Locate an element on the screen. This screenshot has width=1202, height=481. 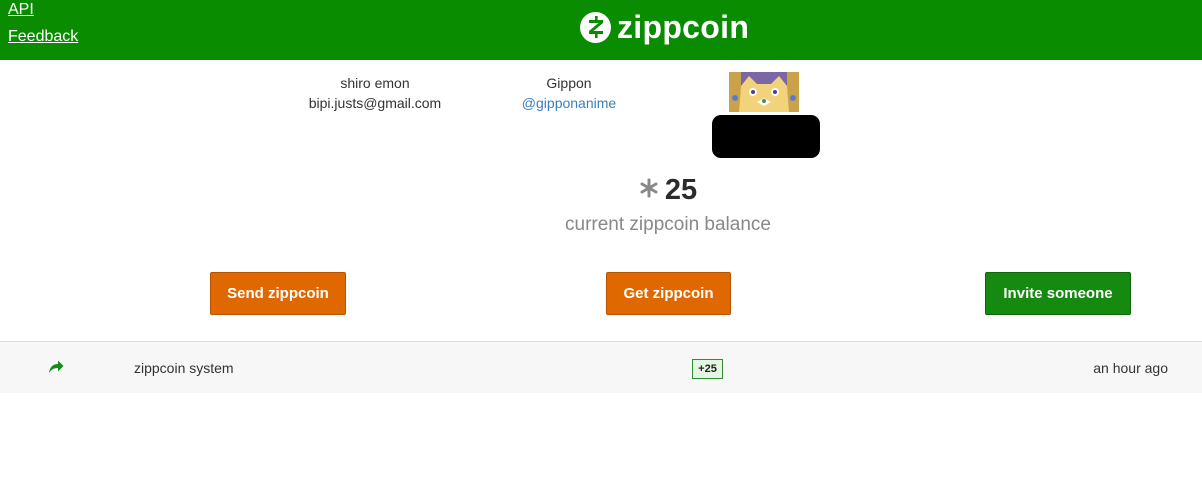
get-zippcoin-button: Get zippcoin is located at coordinates (668, 293).